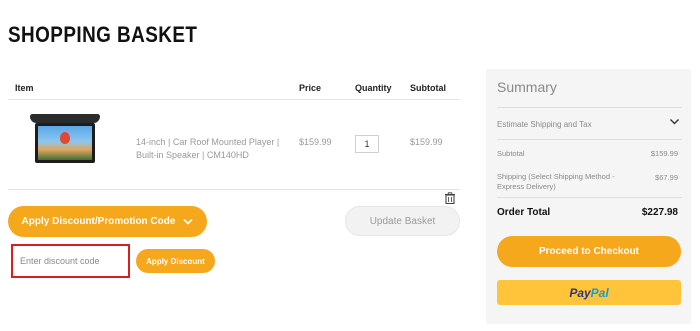 Image resolution: width=700 pixels, height=331 pixels. I want to click on estimate-shipping-toggle: Estimate Shipping and Tax, so click(544, 124).